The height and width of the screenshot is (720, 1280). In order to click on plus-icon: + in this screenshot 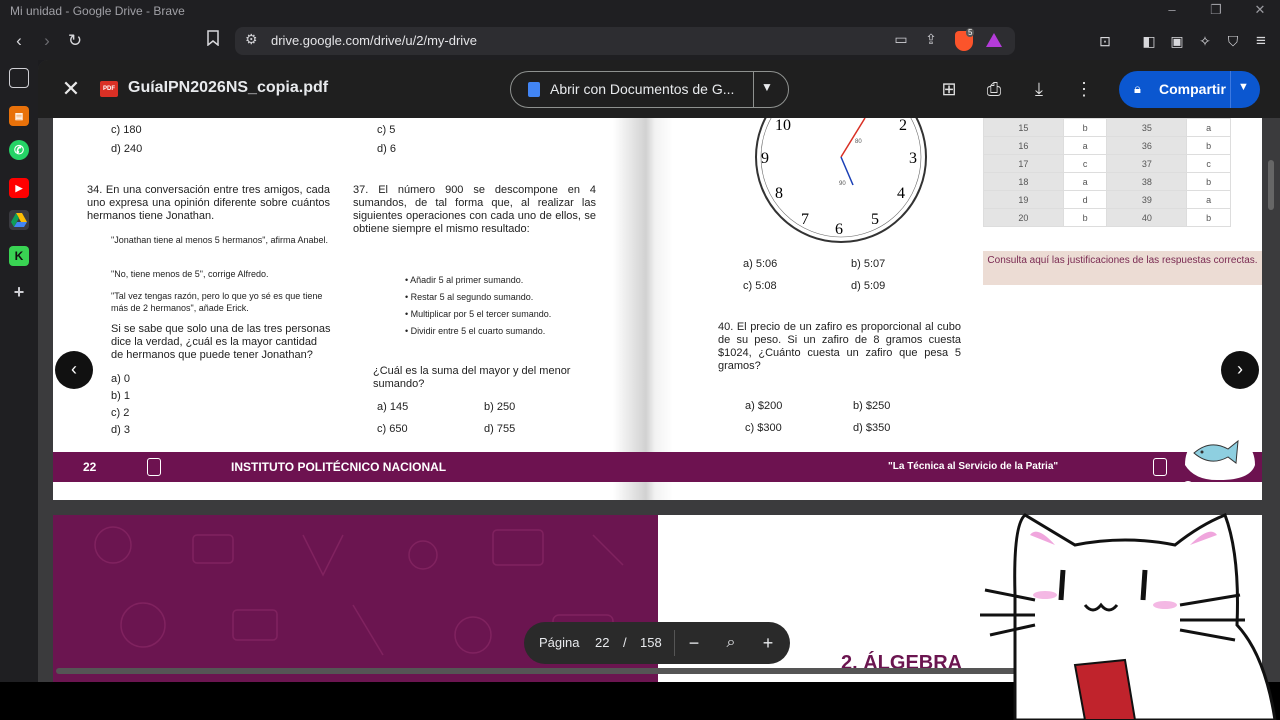, I will do `click(768, 643)`.